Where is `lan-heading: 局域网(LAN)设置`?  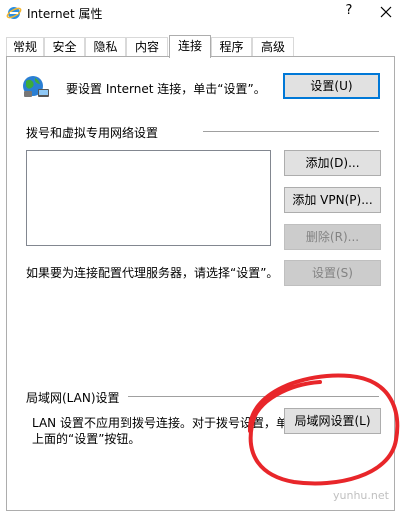 lan-heading: 局域网(LAN)设置 is located at coordinates (73, 398).